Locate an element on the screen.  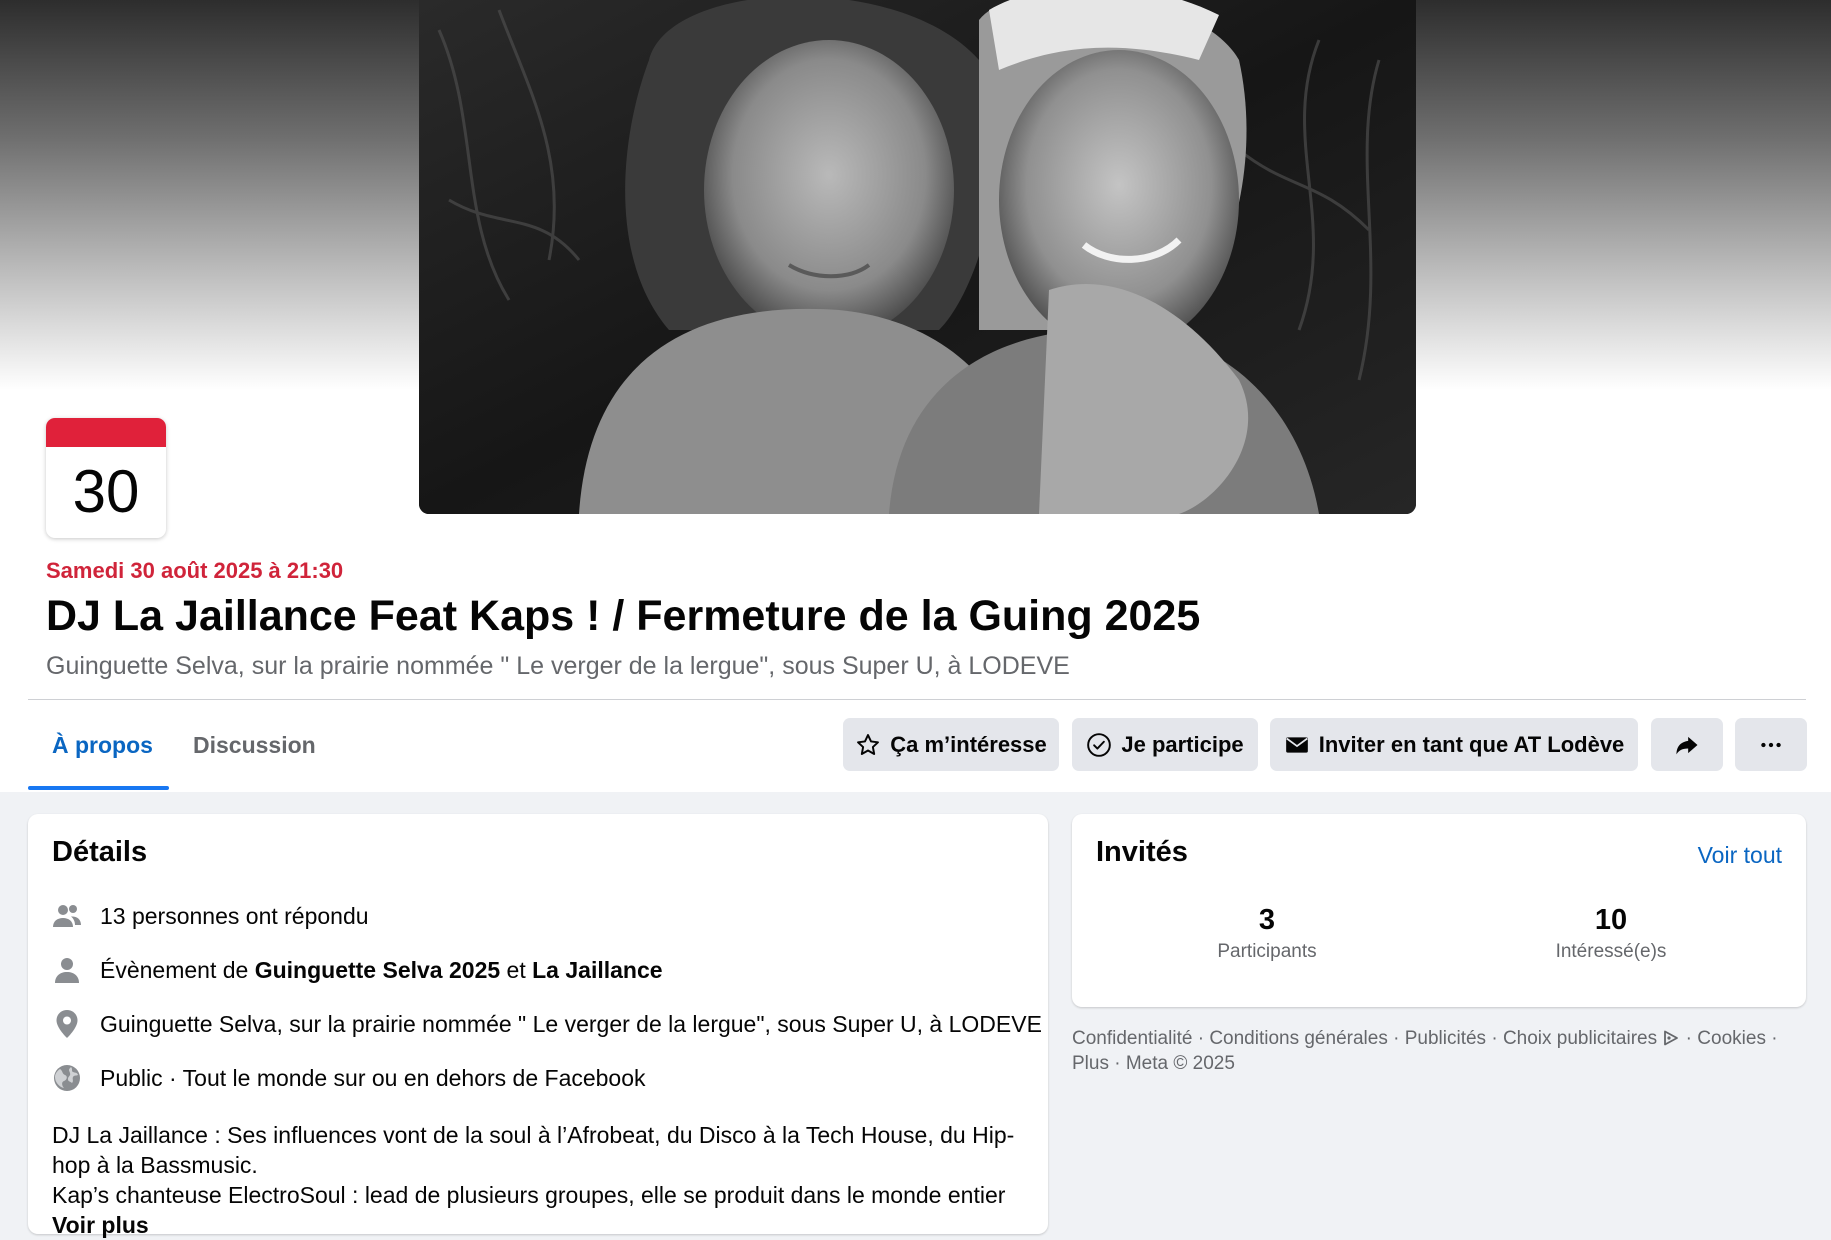
share-arrow-icon is located at coordinates (1687, 745).